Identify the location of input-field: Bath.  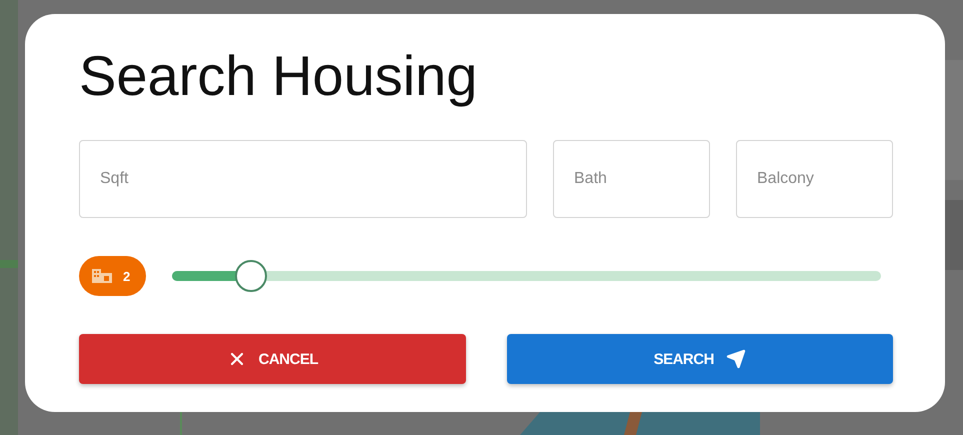
(631, 179).